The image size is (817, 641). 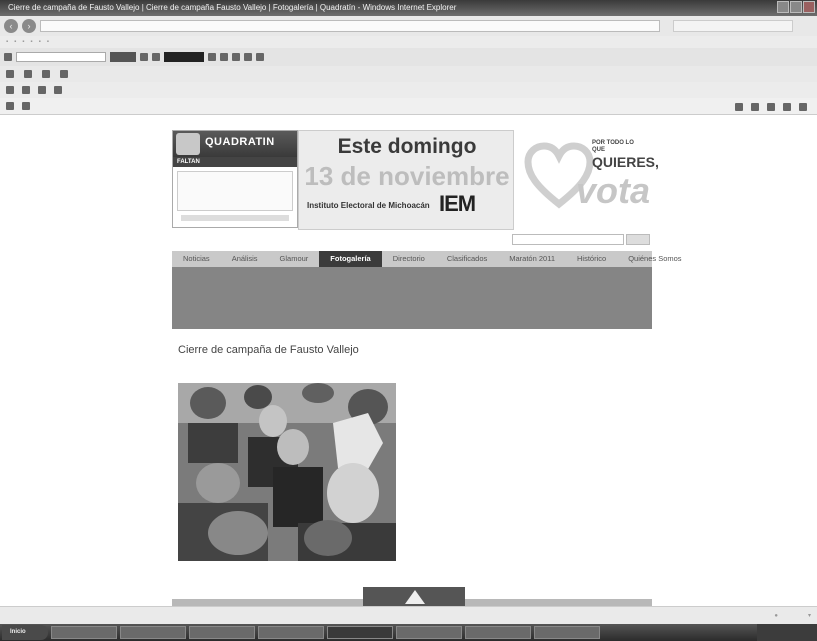 What do you see at coordinates (245, 259) in the screenshot?
I see `nav-item-analisis: Análisis` at bounding box center [245, 259].